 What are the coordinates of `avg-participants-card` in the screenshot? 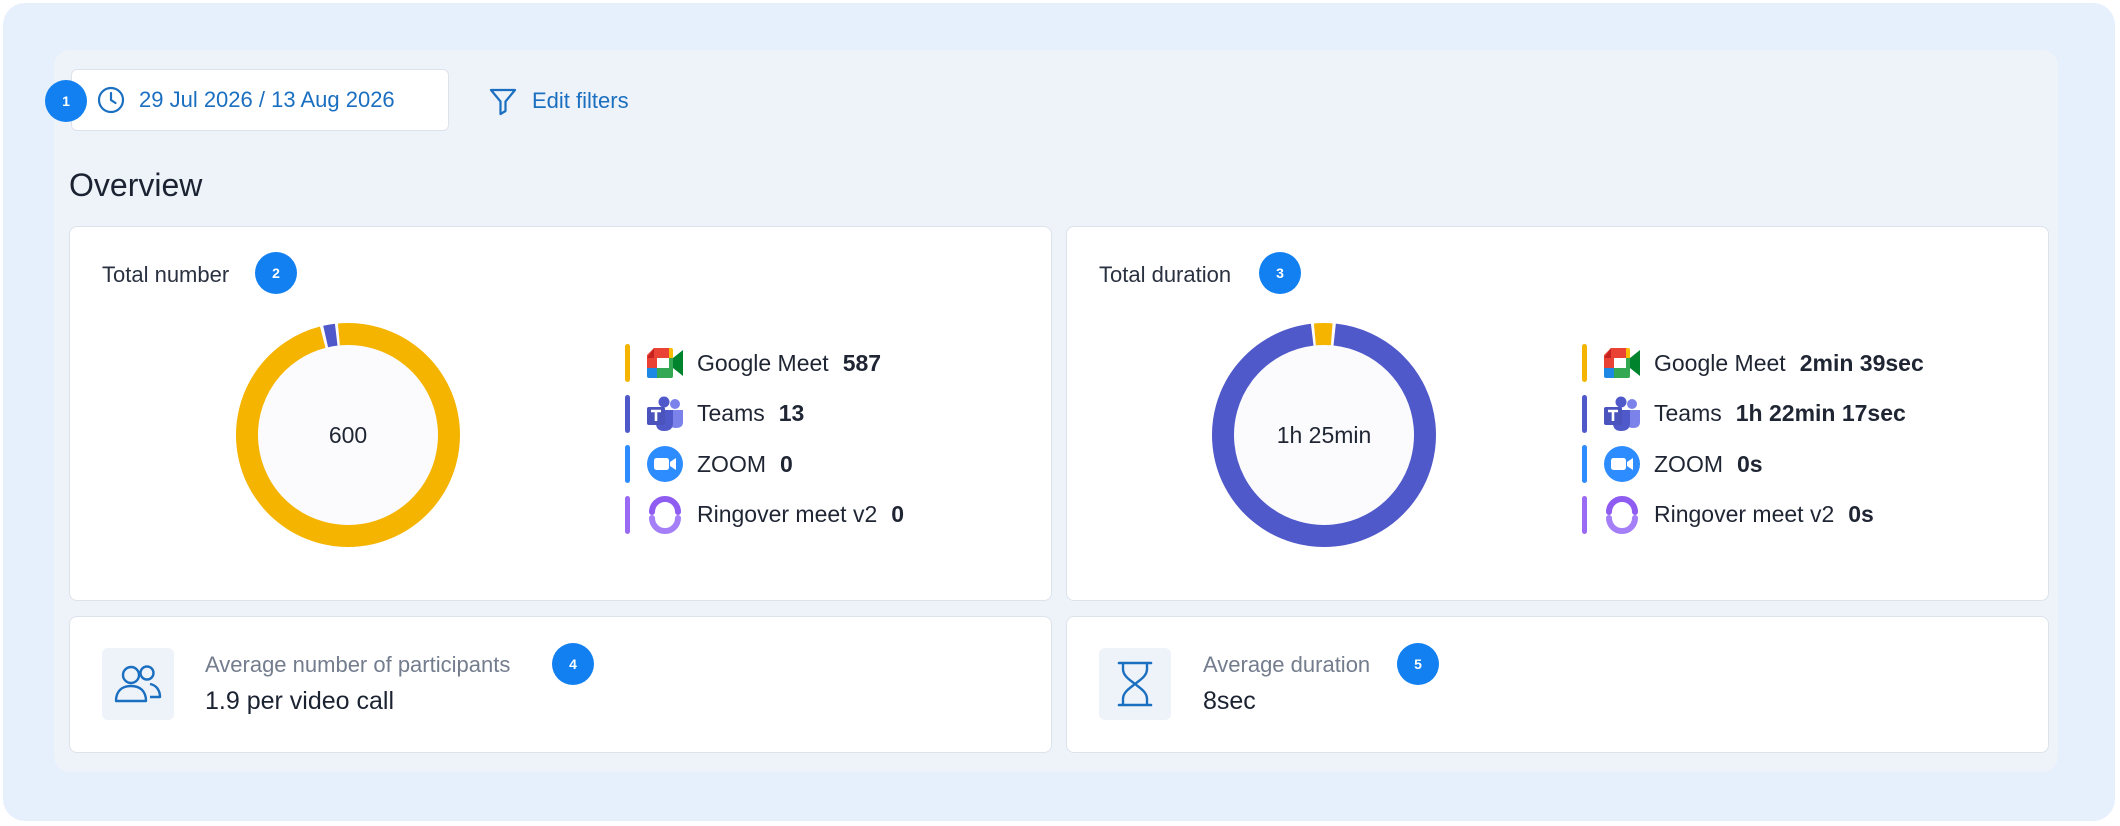 It's located at (560, 684).